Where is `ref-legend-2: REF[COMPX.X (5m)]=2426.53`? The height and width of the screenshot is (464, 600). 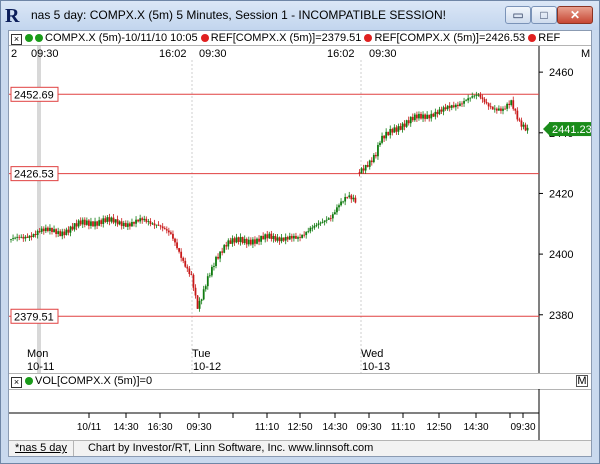
ref-legend-2: REF[COMPX.X (5m)]=2426.53 is located at coordinates (449, 38).